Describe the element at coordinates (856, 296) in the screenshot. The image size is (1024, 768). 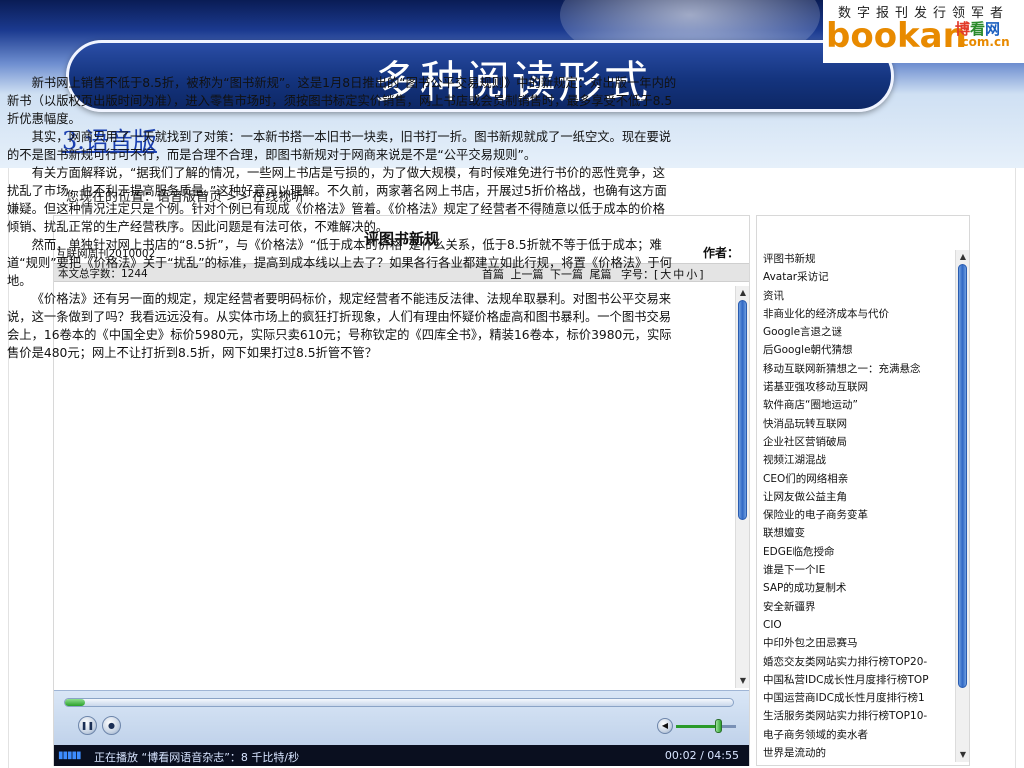
I see `article-list-item: 资讯` at that location.